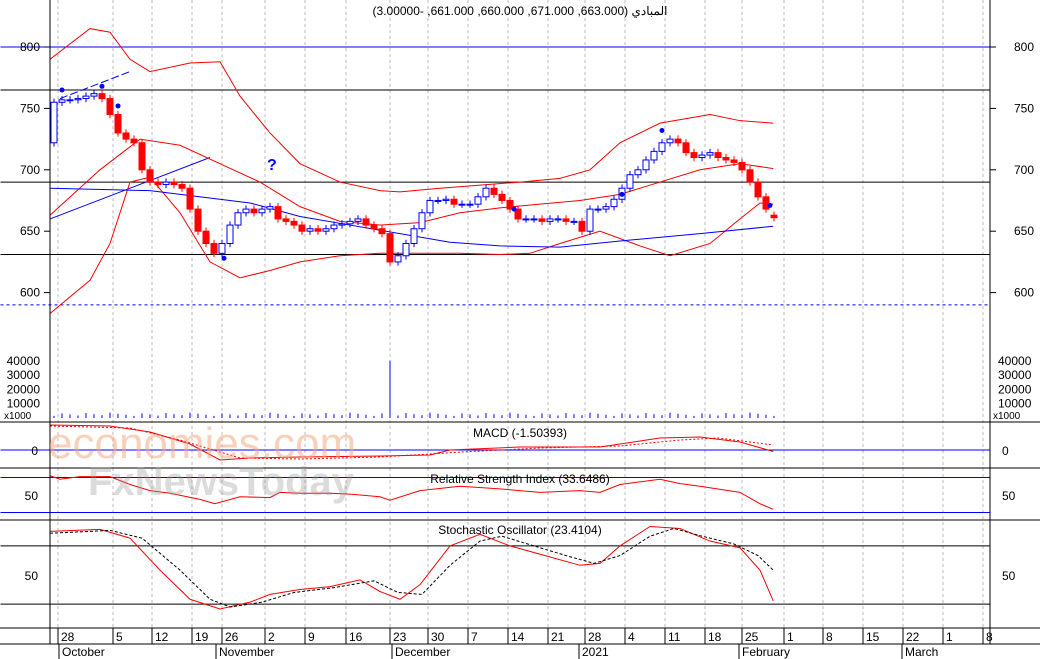  I want to click on macd-zero-right: 0, so click(1005, 451).